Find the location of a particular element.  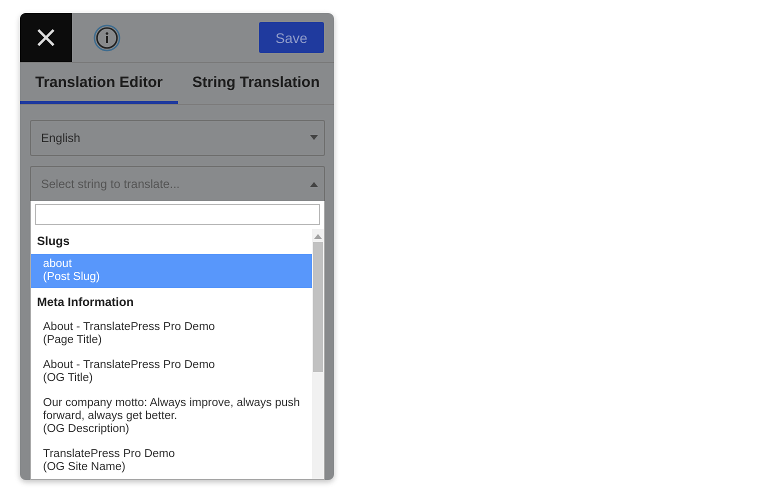

group-title: Meta Information is located at coordinates (85, 302).